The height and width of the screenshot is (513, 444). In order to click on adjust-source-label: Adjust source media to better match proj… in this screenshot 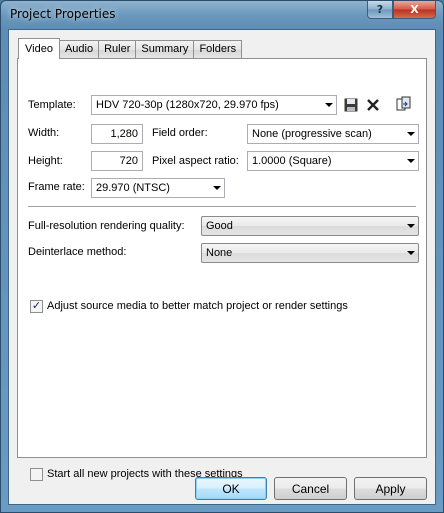, I will do `click(197, 306)`.